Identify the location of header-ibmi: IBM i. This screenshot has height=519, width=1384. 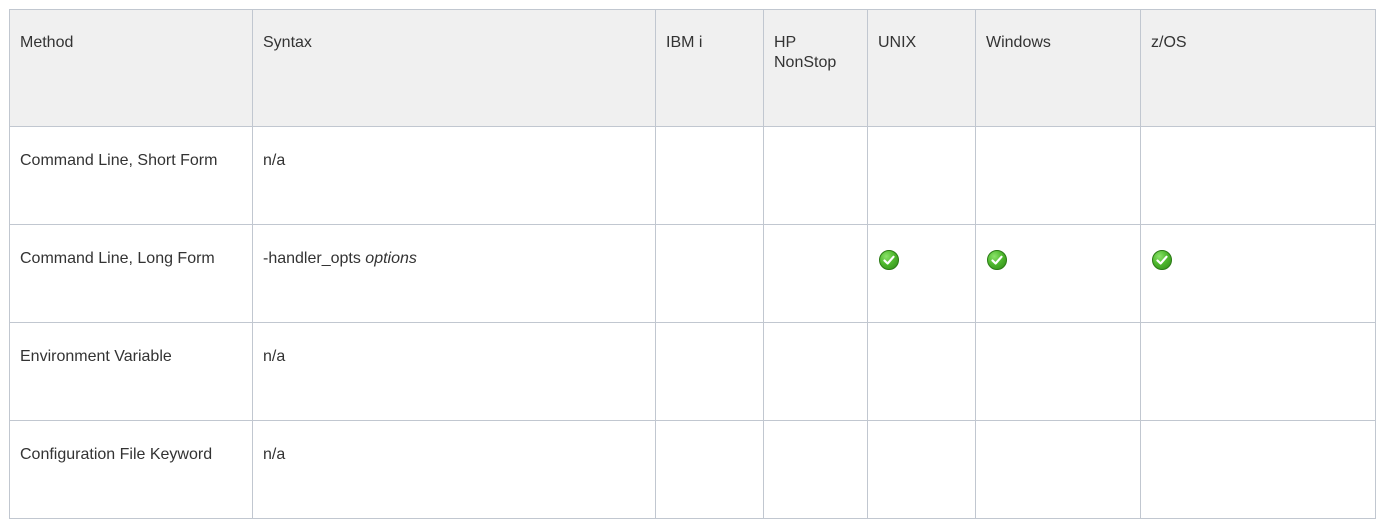
(709, 68).